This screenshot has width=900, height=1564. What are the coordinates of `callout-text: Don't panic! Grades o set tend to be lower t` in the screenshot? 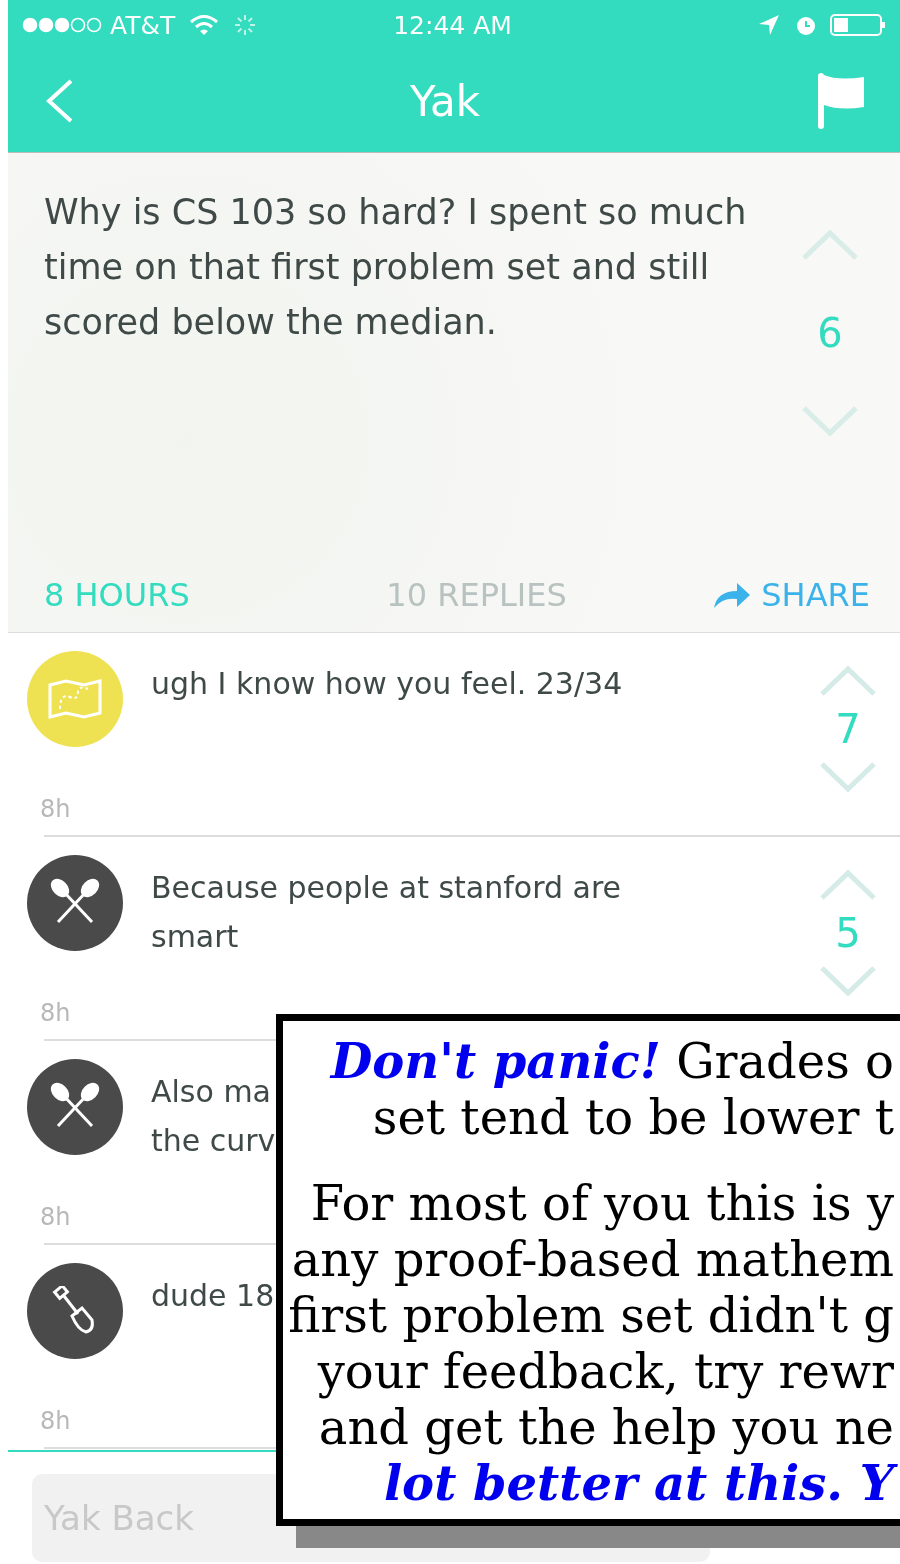 It's located at (611, 1089).